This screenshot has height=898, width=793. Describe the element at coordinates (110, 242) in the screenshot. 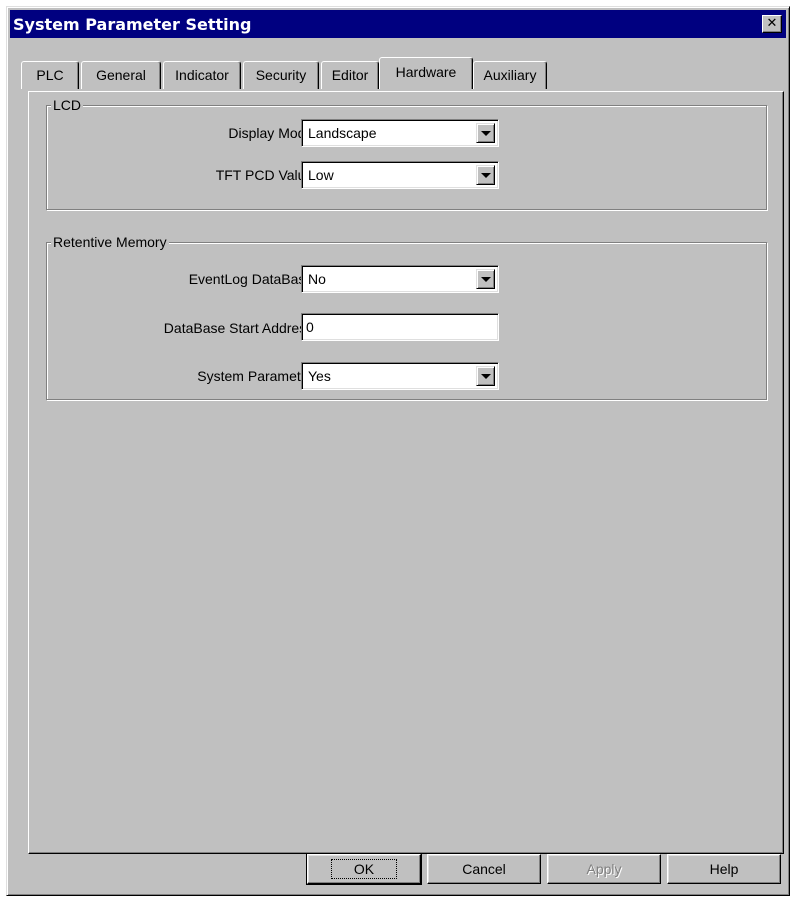

I see `retentive-memory-group-title: Retentive Memory` at that location.